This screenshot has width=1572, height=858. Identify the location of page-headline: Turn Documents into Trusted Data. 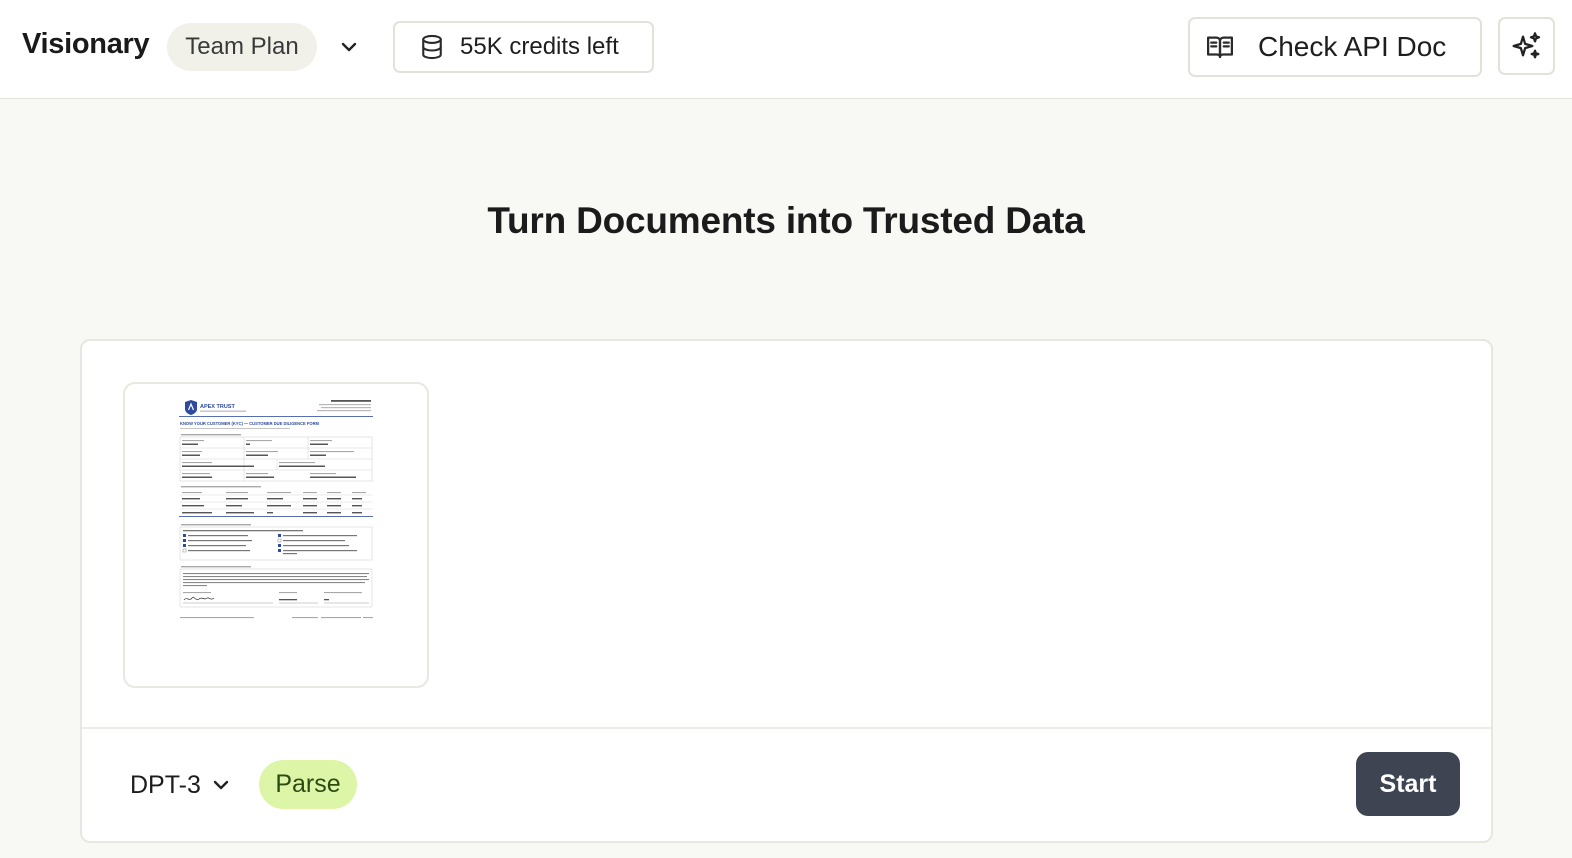
(786, 220).